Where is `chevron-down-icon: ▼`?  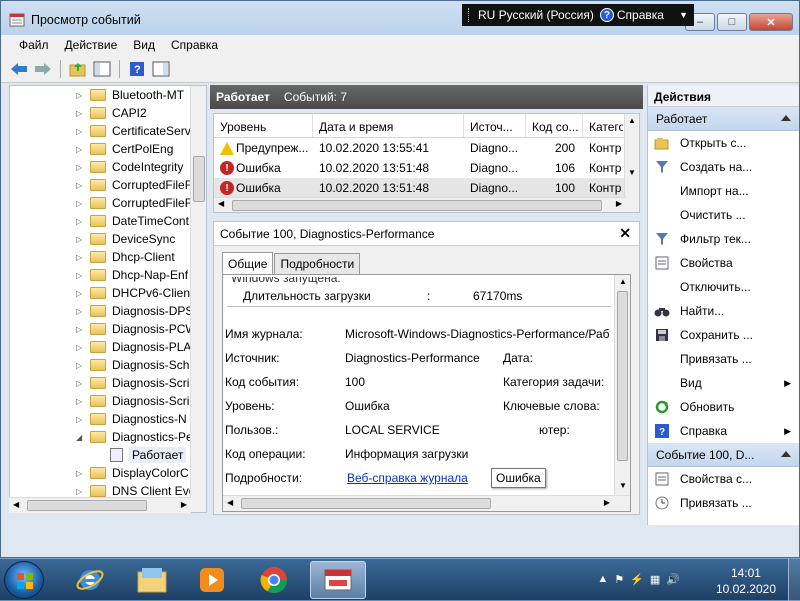 chevron-down-icon: ▼ is located at coordinates (683, 15).